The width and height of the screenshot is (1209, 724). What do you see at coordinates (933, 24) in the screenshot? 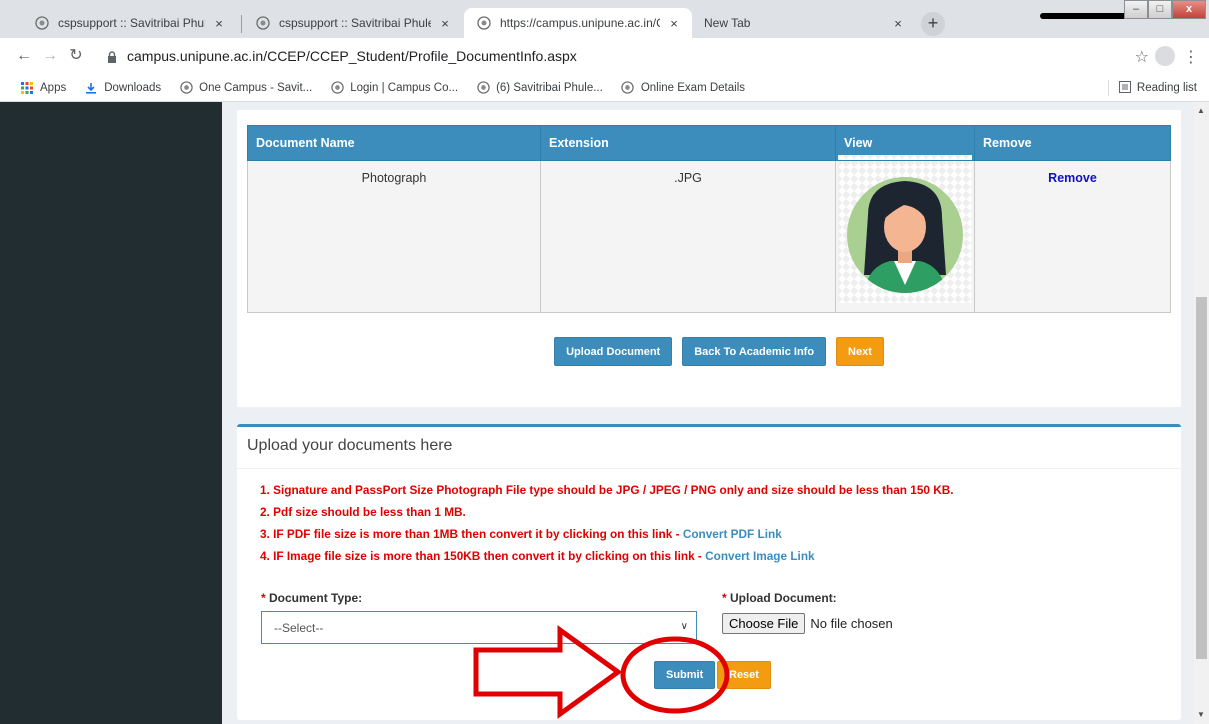
I see `new-tab-button: +` at bounding box center [933, 24].